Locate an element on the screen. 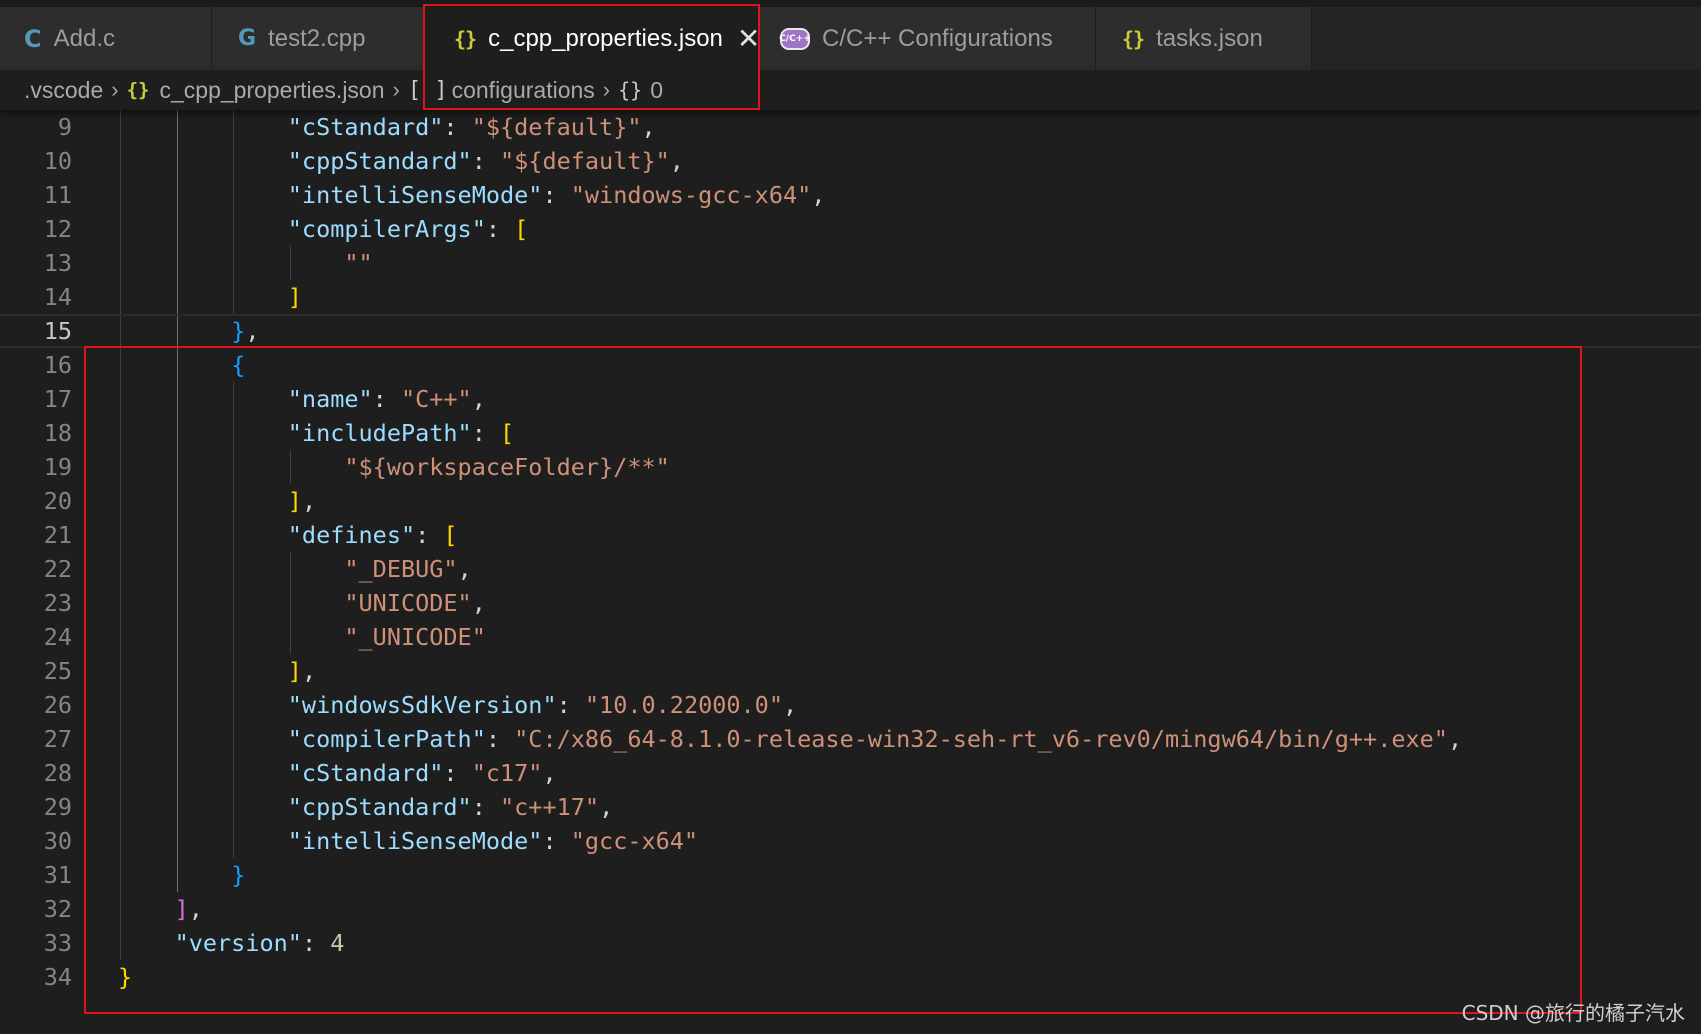 This screenshot has height=1034, width=1701. line-number: 13 is located at coordinates (57, 263).